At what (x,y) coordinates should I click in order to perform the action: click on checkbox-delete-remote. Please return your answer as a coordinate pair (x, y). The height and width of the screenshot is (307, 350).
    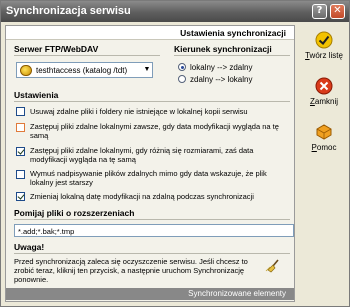
    Looking at the image, I should click on (20, 111).